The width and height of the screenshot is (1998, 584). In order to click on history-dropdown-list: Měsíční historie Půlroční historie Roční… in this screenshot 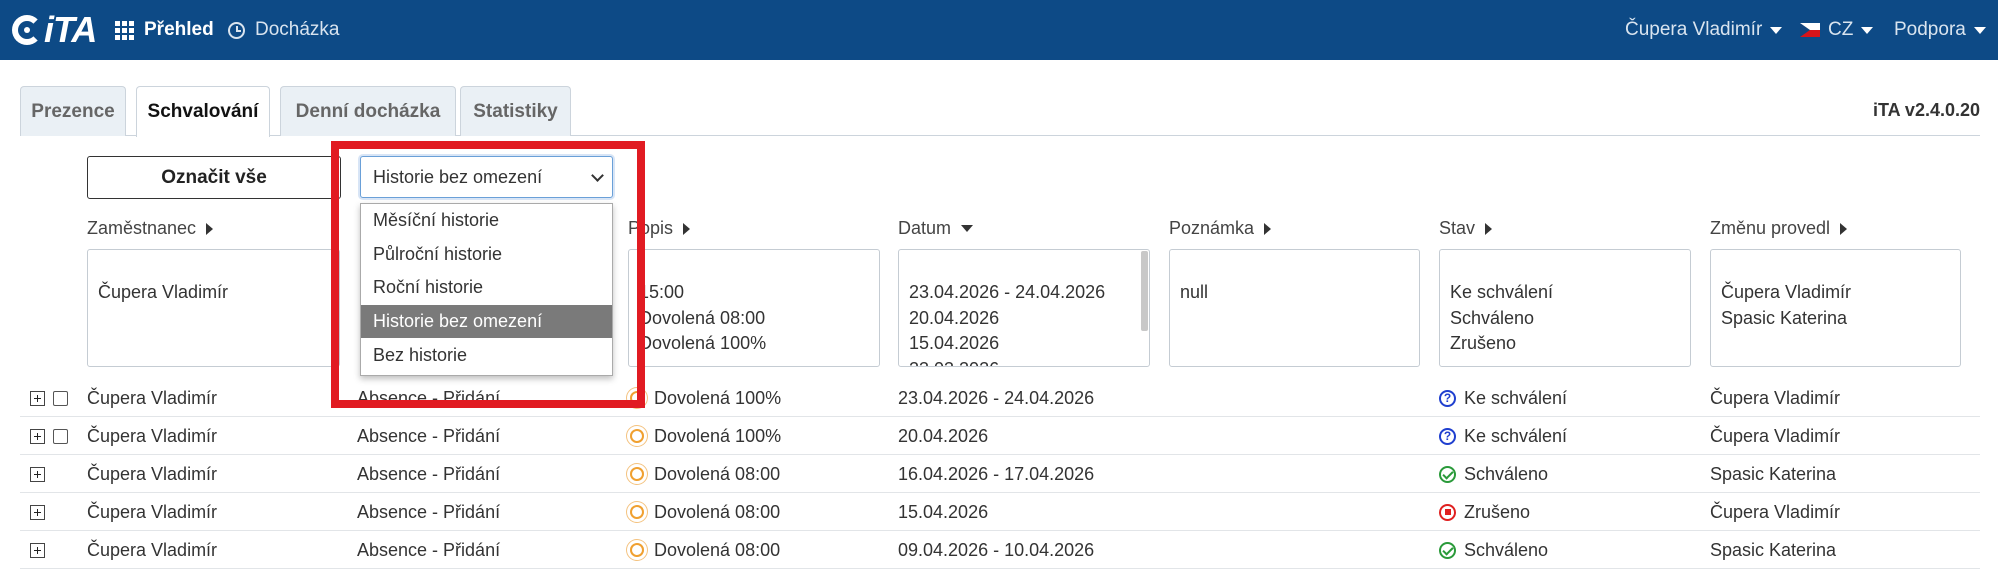, I will do `click(486, 289)`.